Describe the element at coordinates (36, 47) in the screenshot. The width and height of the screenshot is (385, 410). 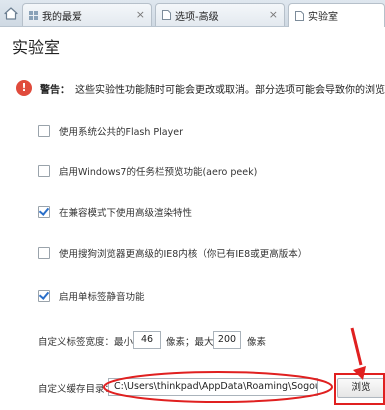
I see `page-title: 实验室` at that location.